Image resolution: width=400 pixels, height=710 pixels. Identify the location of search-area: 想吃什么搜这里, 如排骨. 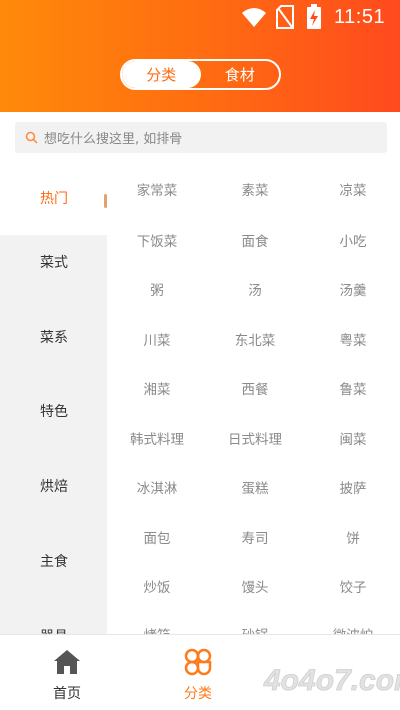
(200, 136).